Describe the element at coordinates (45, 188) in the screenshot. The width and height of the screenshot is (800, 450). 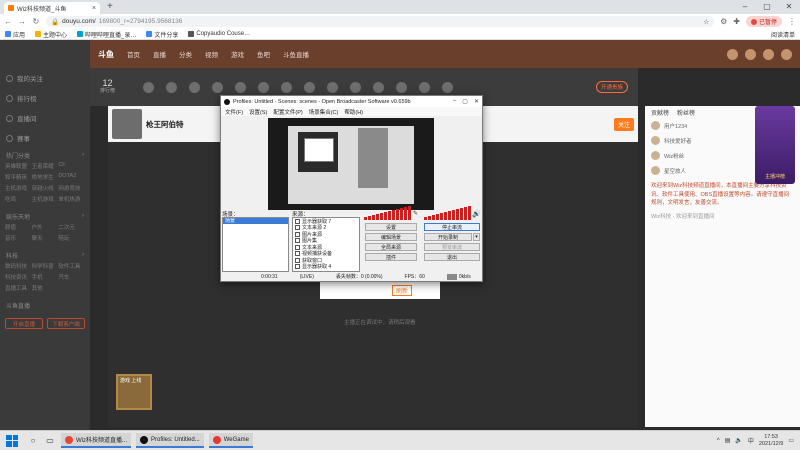
I see `category-link: 穿越火线` at that location.